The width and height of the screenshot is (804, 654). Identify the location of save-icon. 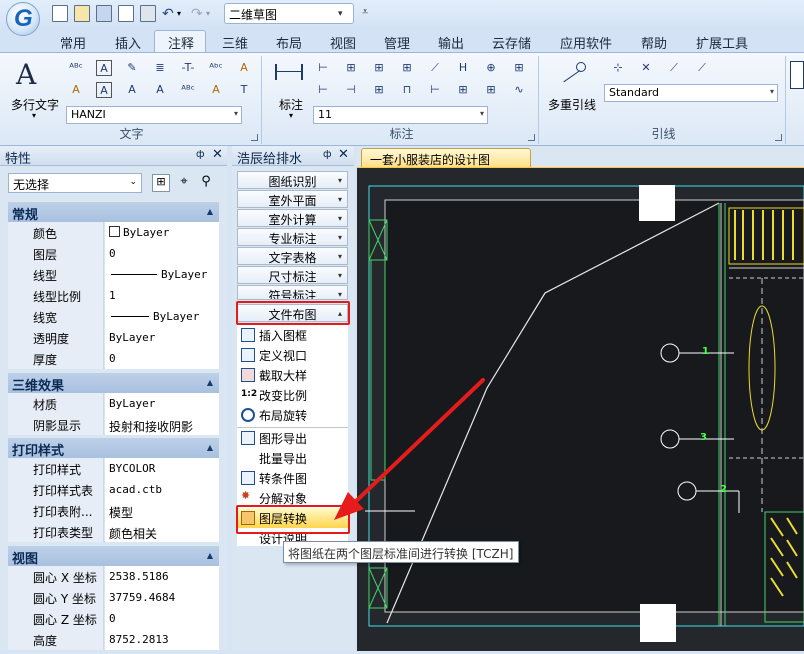
(104, 13).